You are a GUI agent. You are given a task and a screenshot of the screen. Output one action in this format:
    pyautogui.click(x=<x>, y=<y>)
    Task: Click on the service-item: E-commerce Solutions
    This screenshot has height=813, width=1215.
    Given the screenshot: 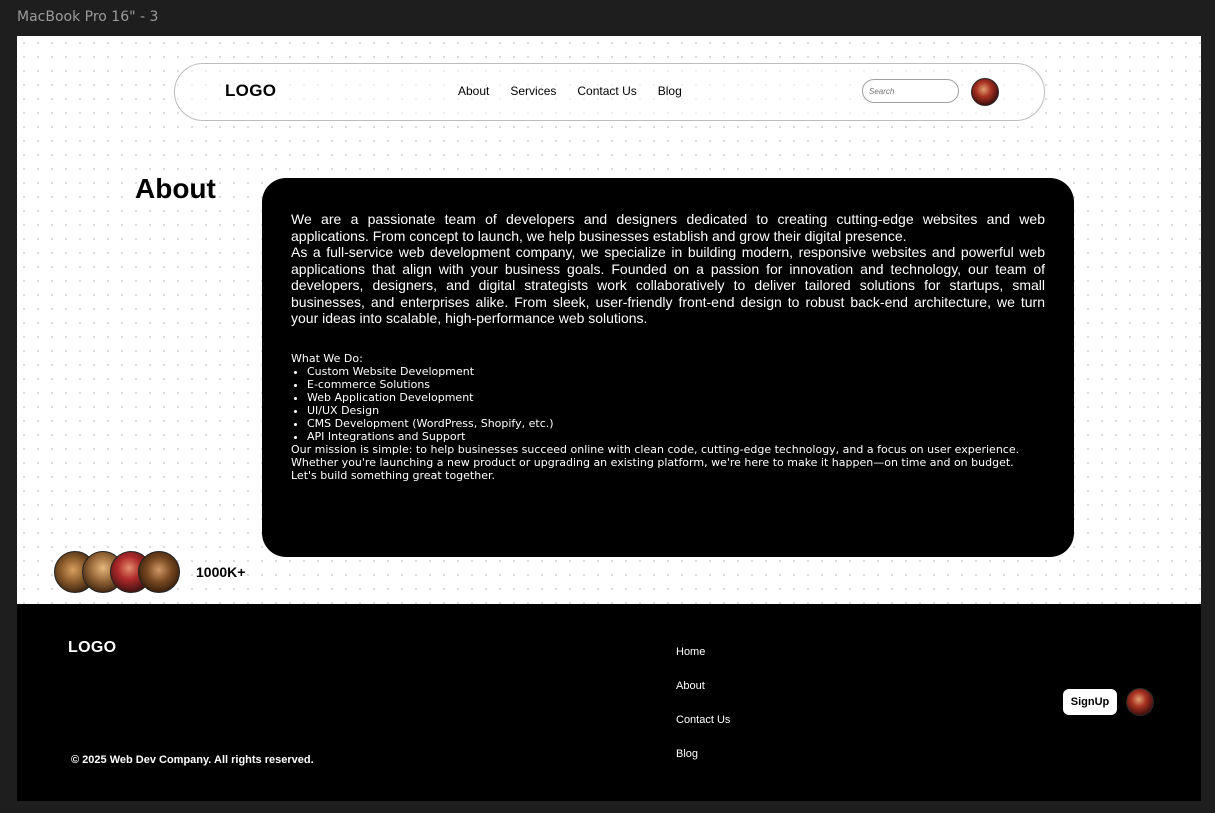 What is the action you would take?
    pyautogui.click(x=676, y=384)
    